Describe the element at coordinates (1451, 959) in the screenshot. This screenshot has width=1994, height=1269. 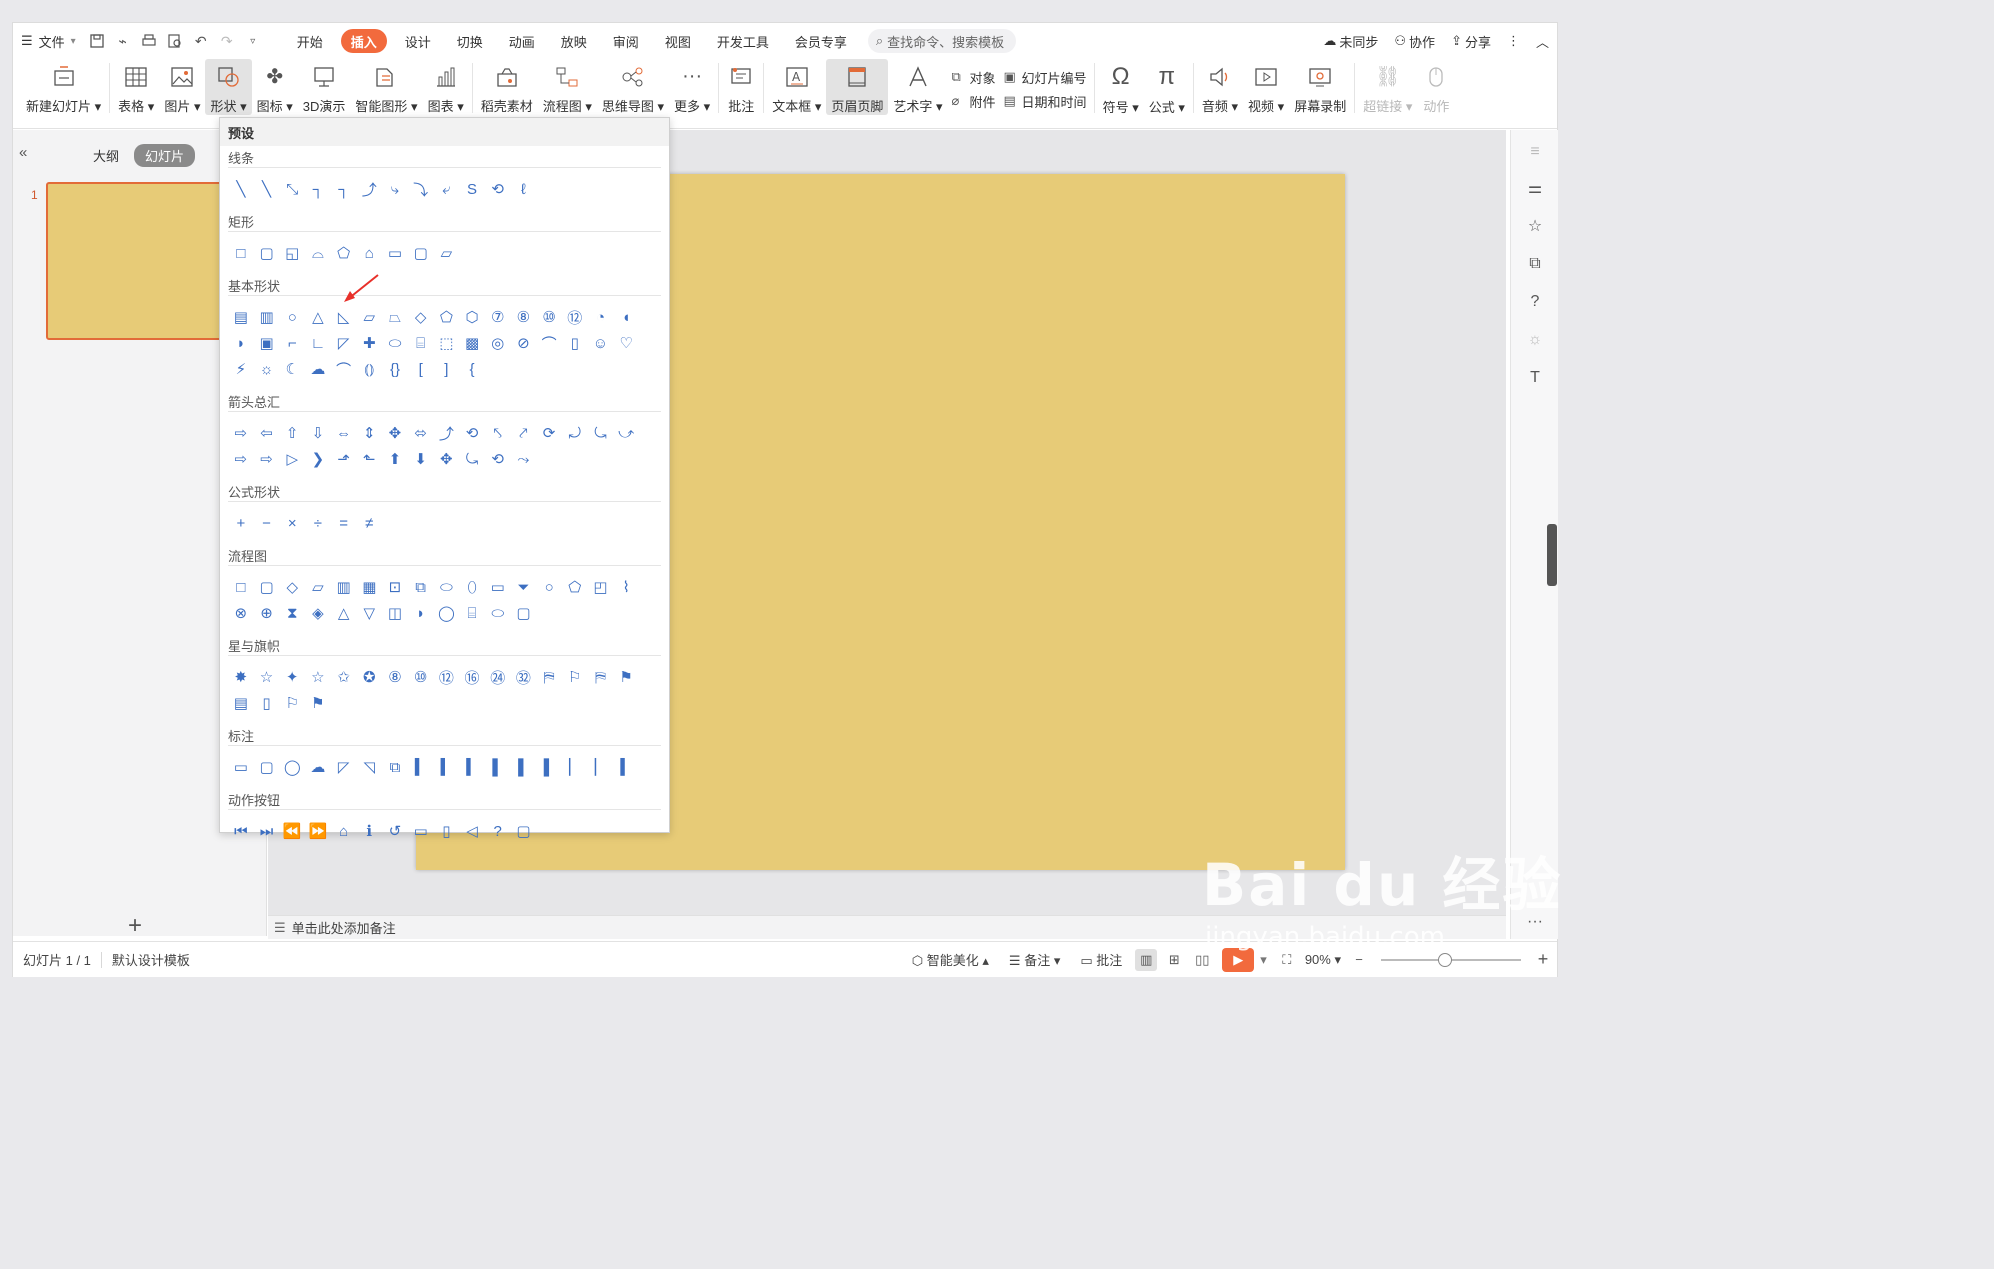
I see `zoom-slider` at that location.